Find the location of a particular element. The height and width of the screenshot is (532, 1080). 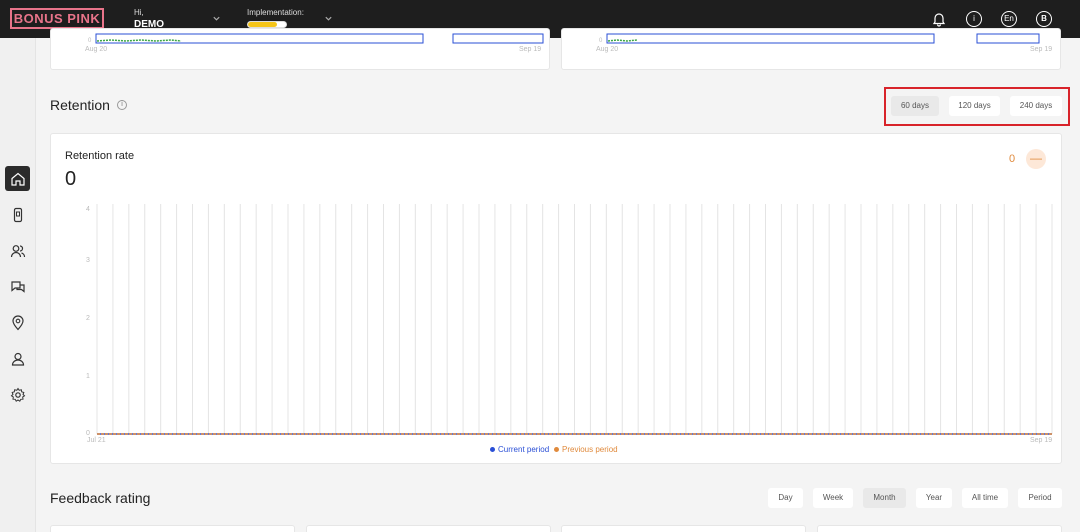

x-axis-start: Jul 21 is located at coordinates (96, 440).